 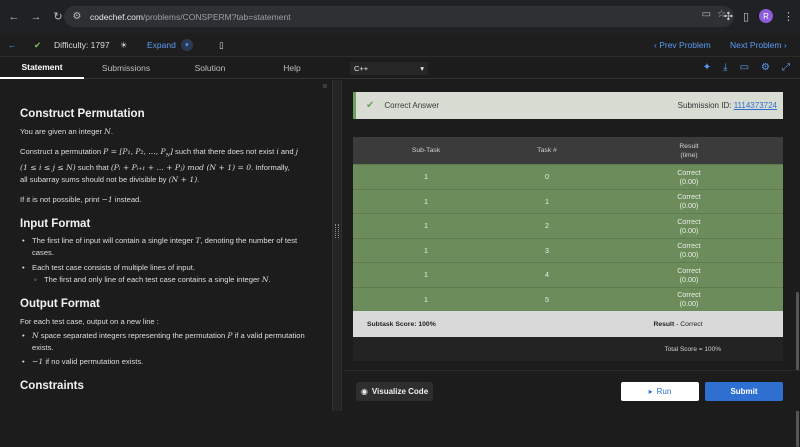 I want to click on editor-tools: ✦ ⤓ ▭ ⚙ ⤢, so click(x=746, y=67).